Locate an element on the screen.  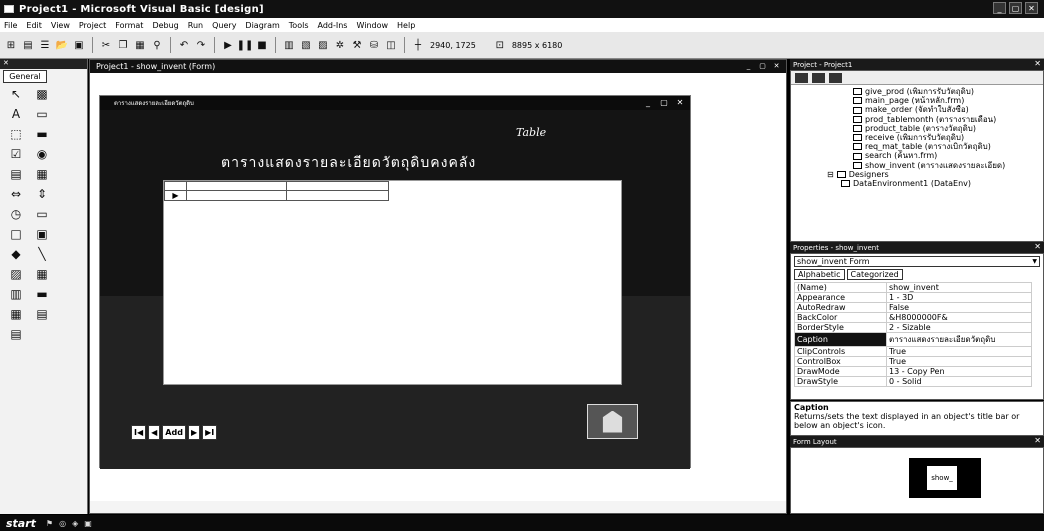
form-layout-icon: ▨ is located at coordinates (323, 45).